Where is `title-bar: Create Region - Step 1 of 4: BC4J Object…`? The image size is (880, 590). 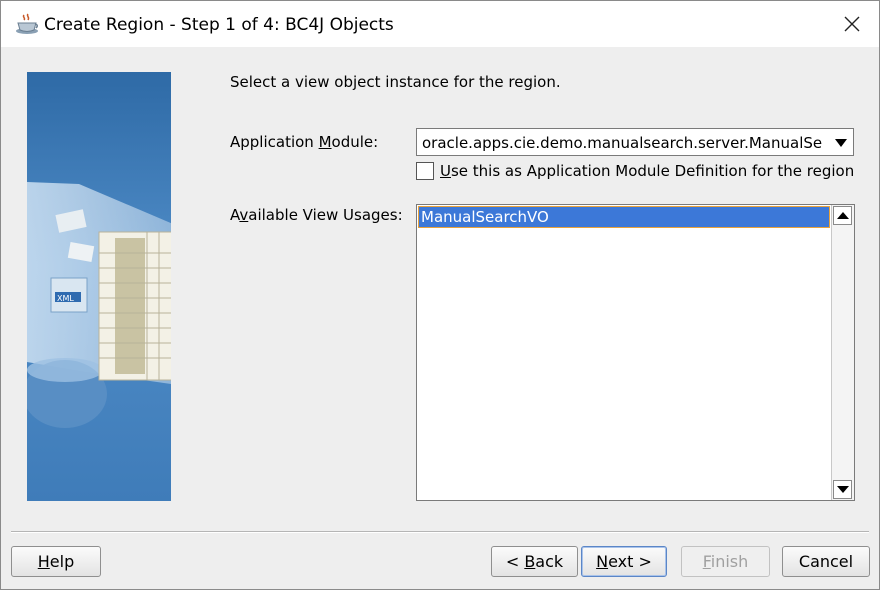 title-bar: Create Region - Step 1 of 4: BC4J Object… is located at coordinates (440, 24).